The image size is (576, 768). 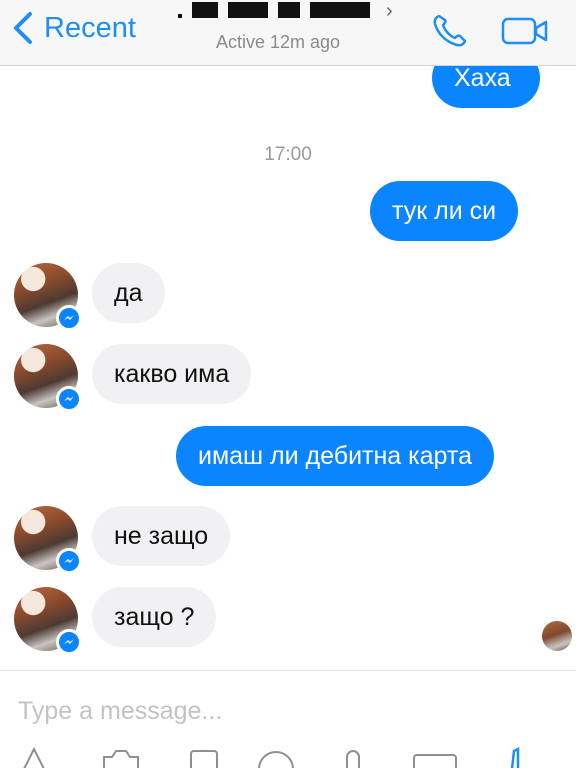 I want to click on back-button: Recent, so click(x=74, y=28).